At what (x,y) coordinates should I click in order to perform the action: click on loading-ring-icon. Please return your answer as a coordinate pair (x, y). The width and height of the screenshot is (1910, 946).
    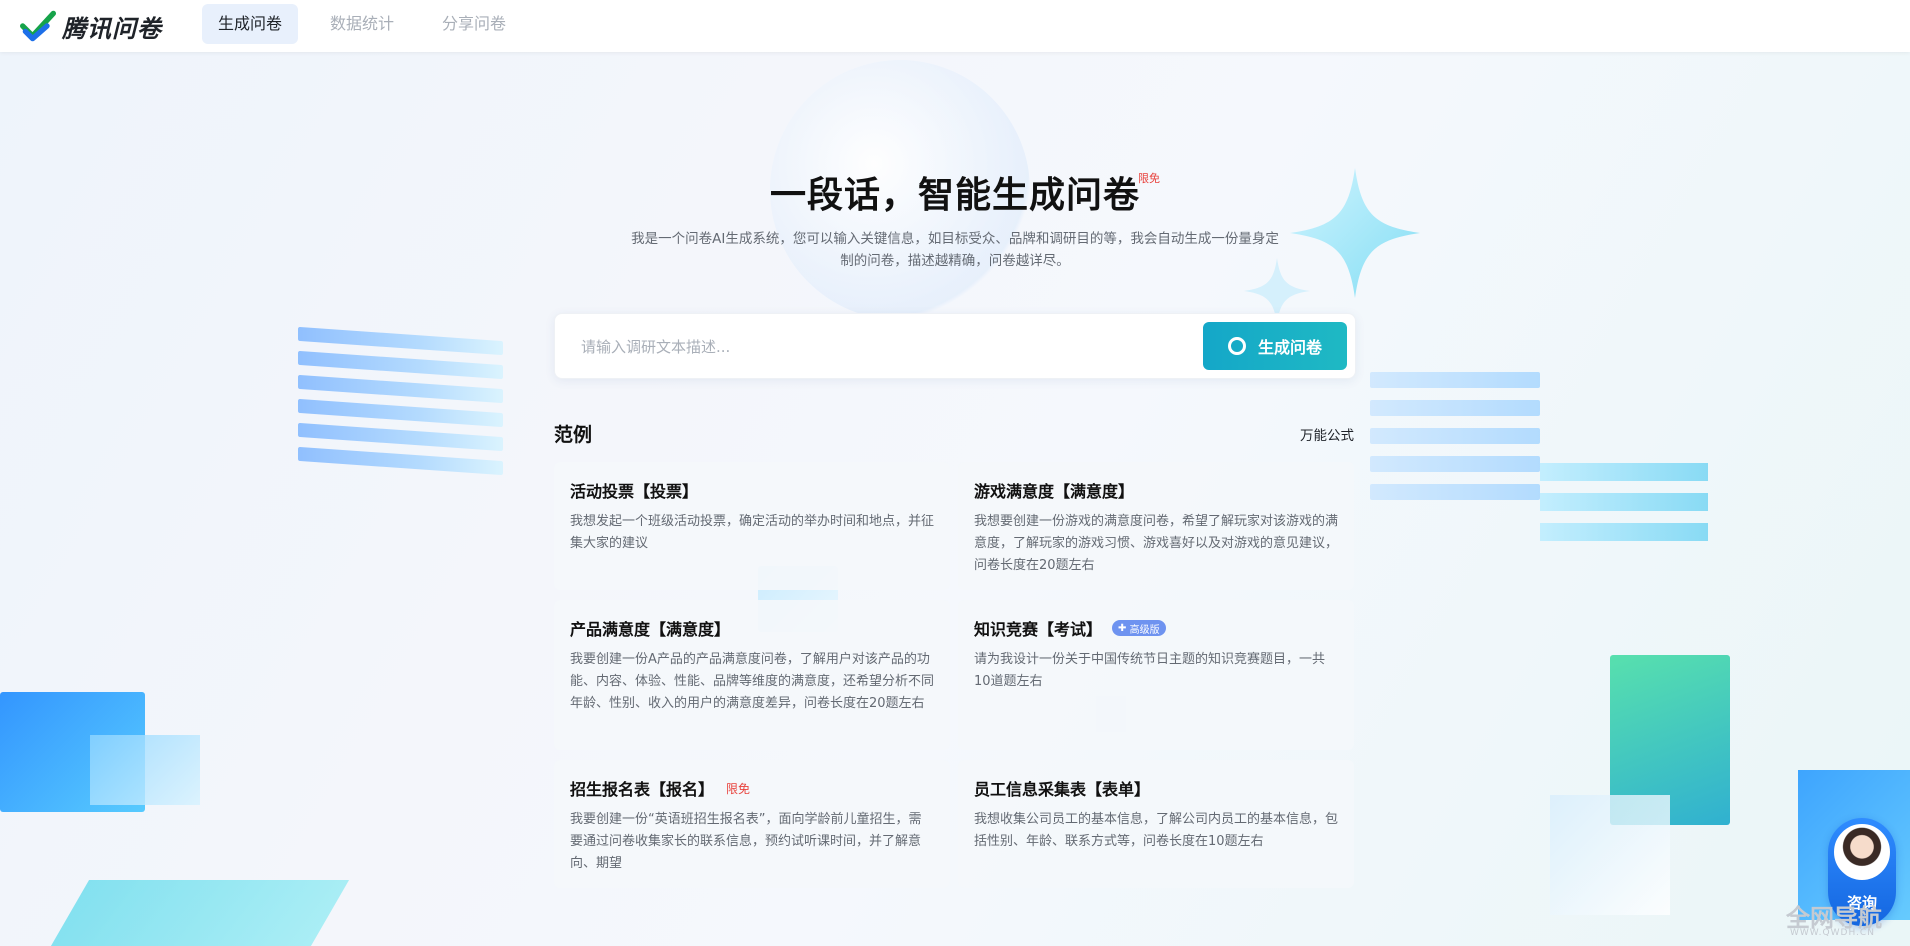
    Looking at the image, I should click on (1236, 346).